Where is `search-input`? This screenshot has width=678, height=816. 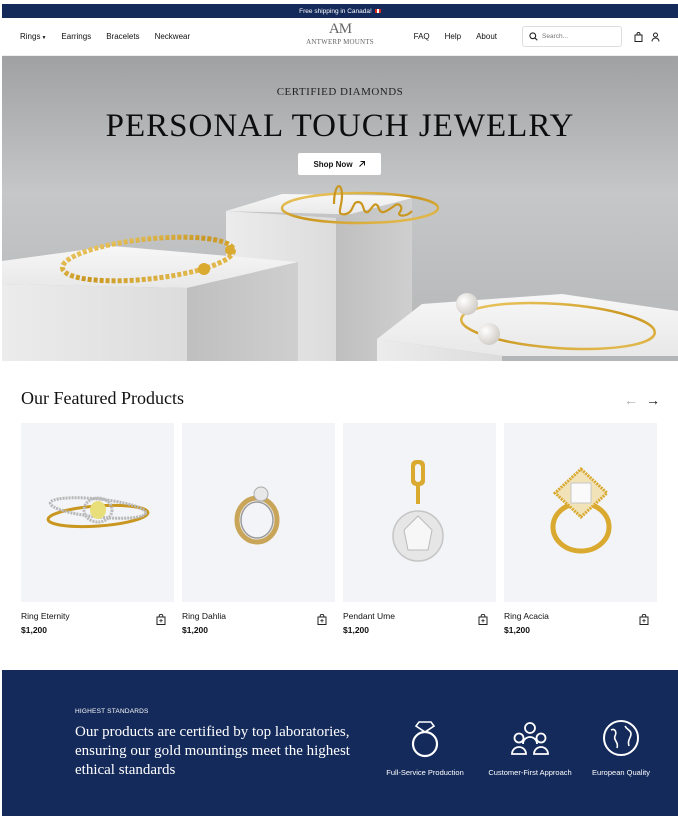 search-input is located at coordinates (577, 36).